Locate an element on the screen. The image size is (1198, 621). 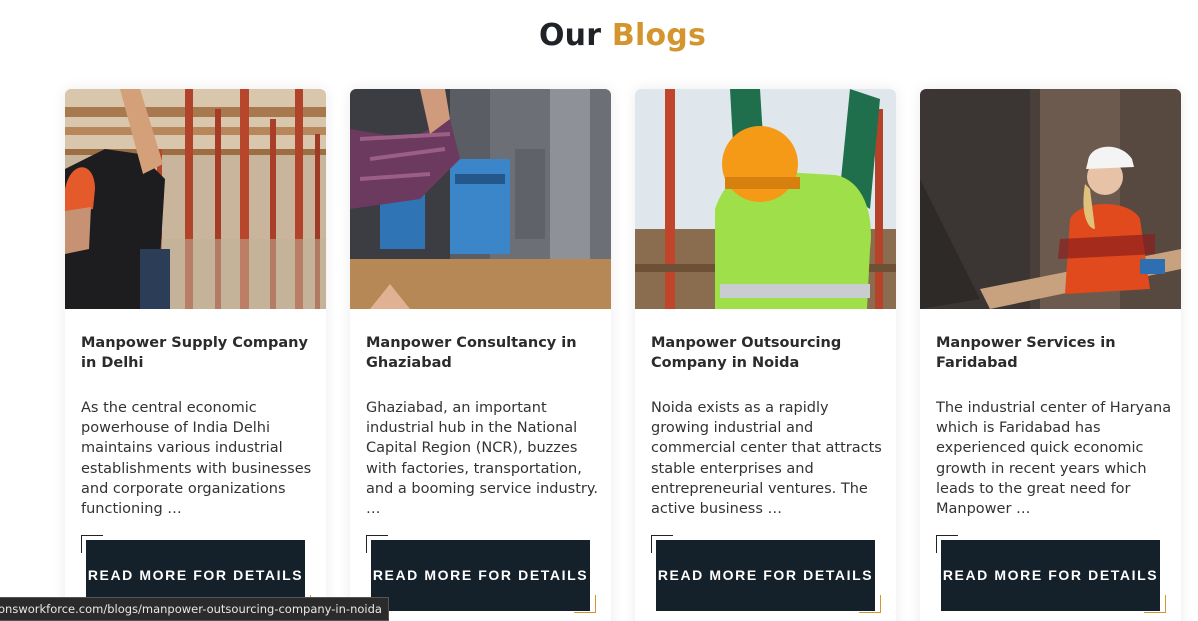
blog-card-title: Manpower Consultancy in Ghaziabad is located at coordinates (482, 353).